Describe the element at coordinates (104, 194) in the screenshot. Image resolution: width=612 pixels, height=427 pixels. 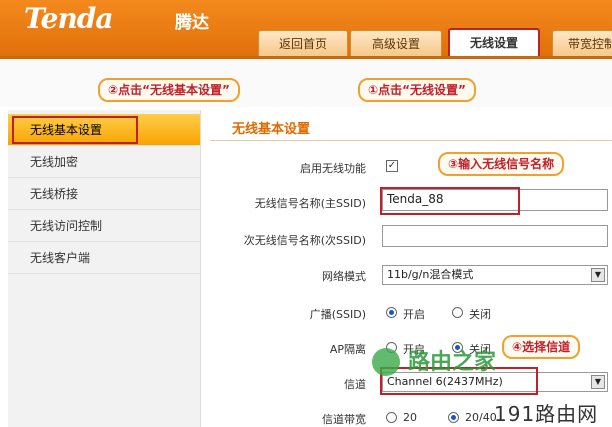
I see `sidebar-item-bridge: 无线桥接` at that location.